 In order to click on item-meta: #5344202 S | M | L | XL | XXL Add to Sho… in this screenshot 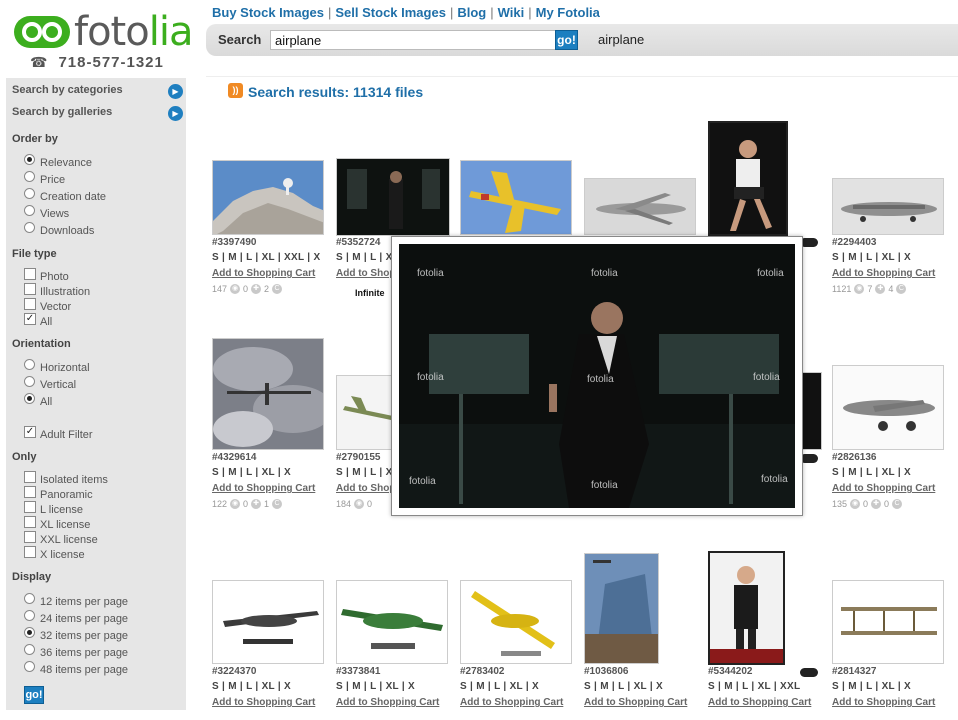, I will do `click(770, 689)`.